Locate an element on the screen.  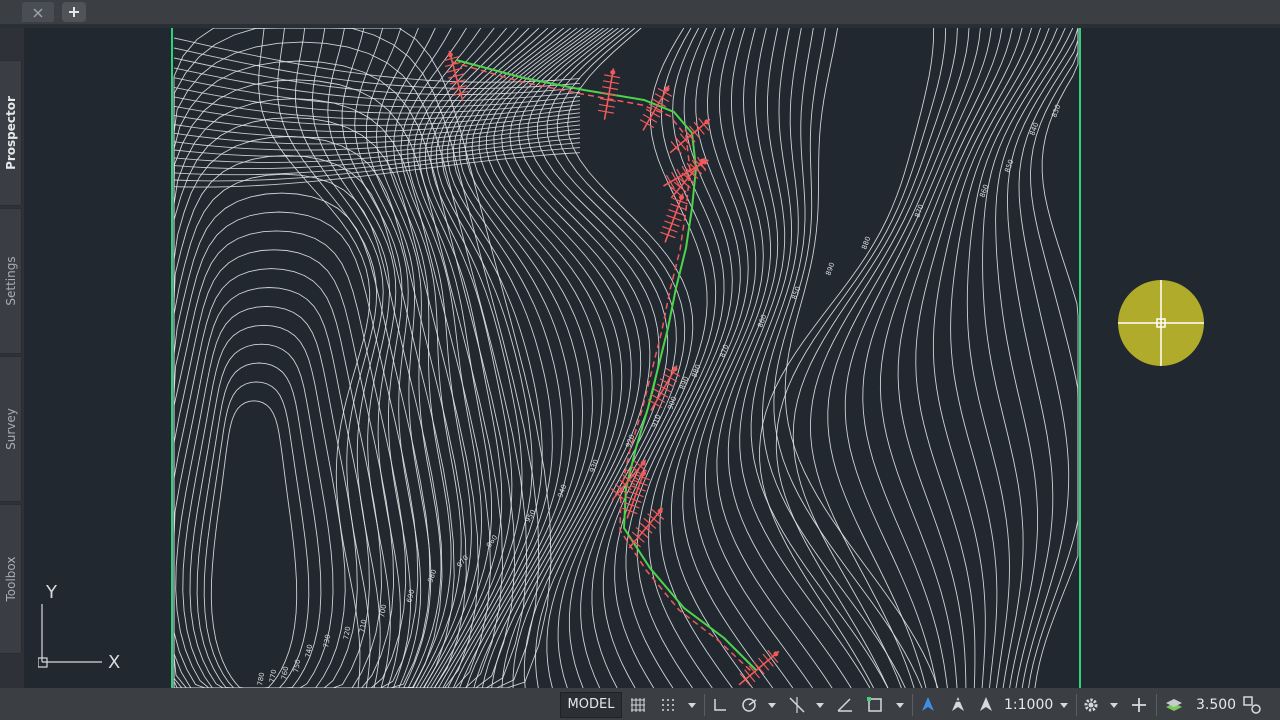
contour-label: 970 is located at coordinates (462, 561).